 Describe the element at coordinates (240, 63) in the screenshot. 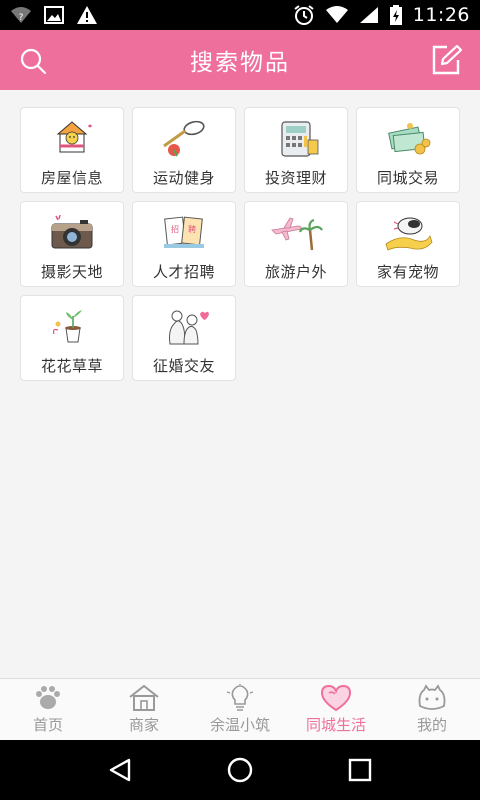

I see `page-title: 搜索物品` at that location.